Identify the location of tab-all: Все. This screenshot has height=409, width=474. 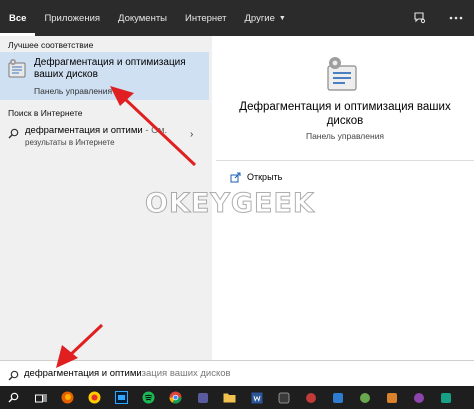
(18, 18).